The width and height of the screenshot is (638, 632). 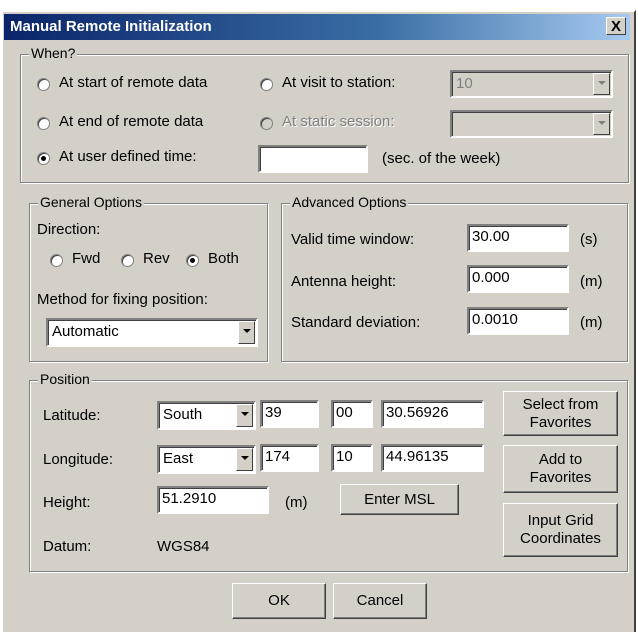 What do you see at coordinates (111, 26) in the screenshot?
I see `window-title: Manual Remote Initialization` at bounding box center [111, 26].